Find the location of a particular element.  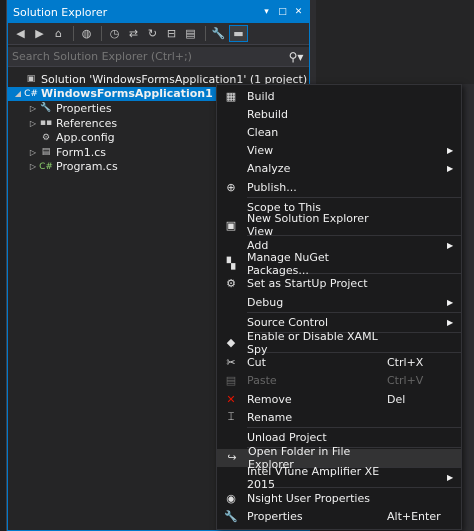

menu-item-enable-or-disable-xaml-spy: ◆ Enable or Disable XAML Spy is located at coordinates (339, 343).